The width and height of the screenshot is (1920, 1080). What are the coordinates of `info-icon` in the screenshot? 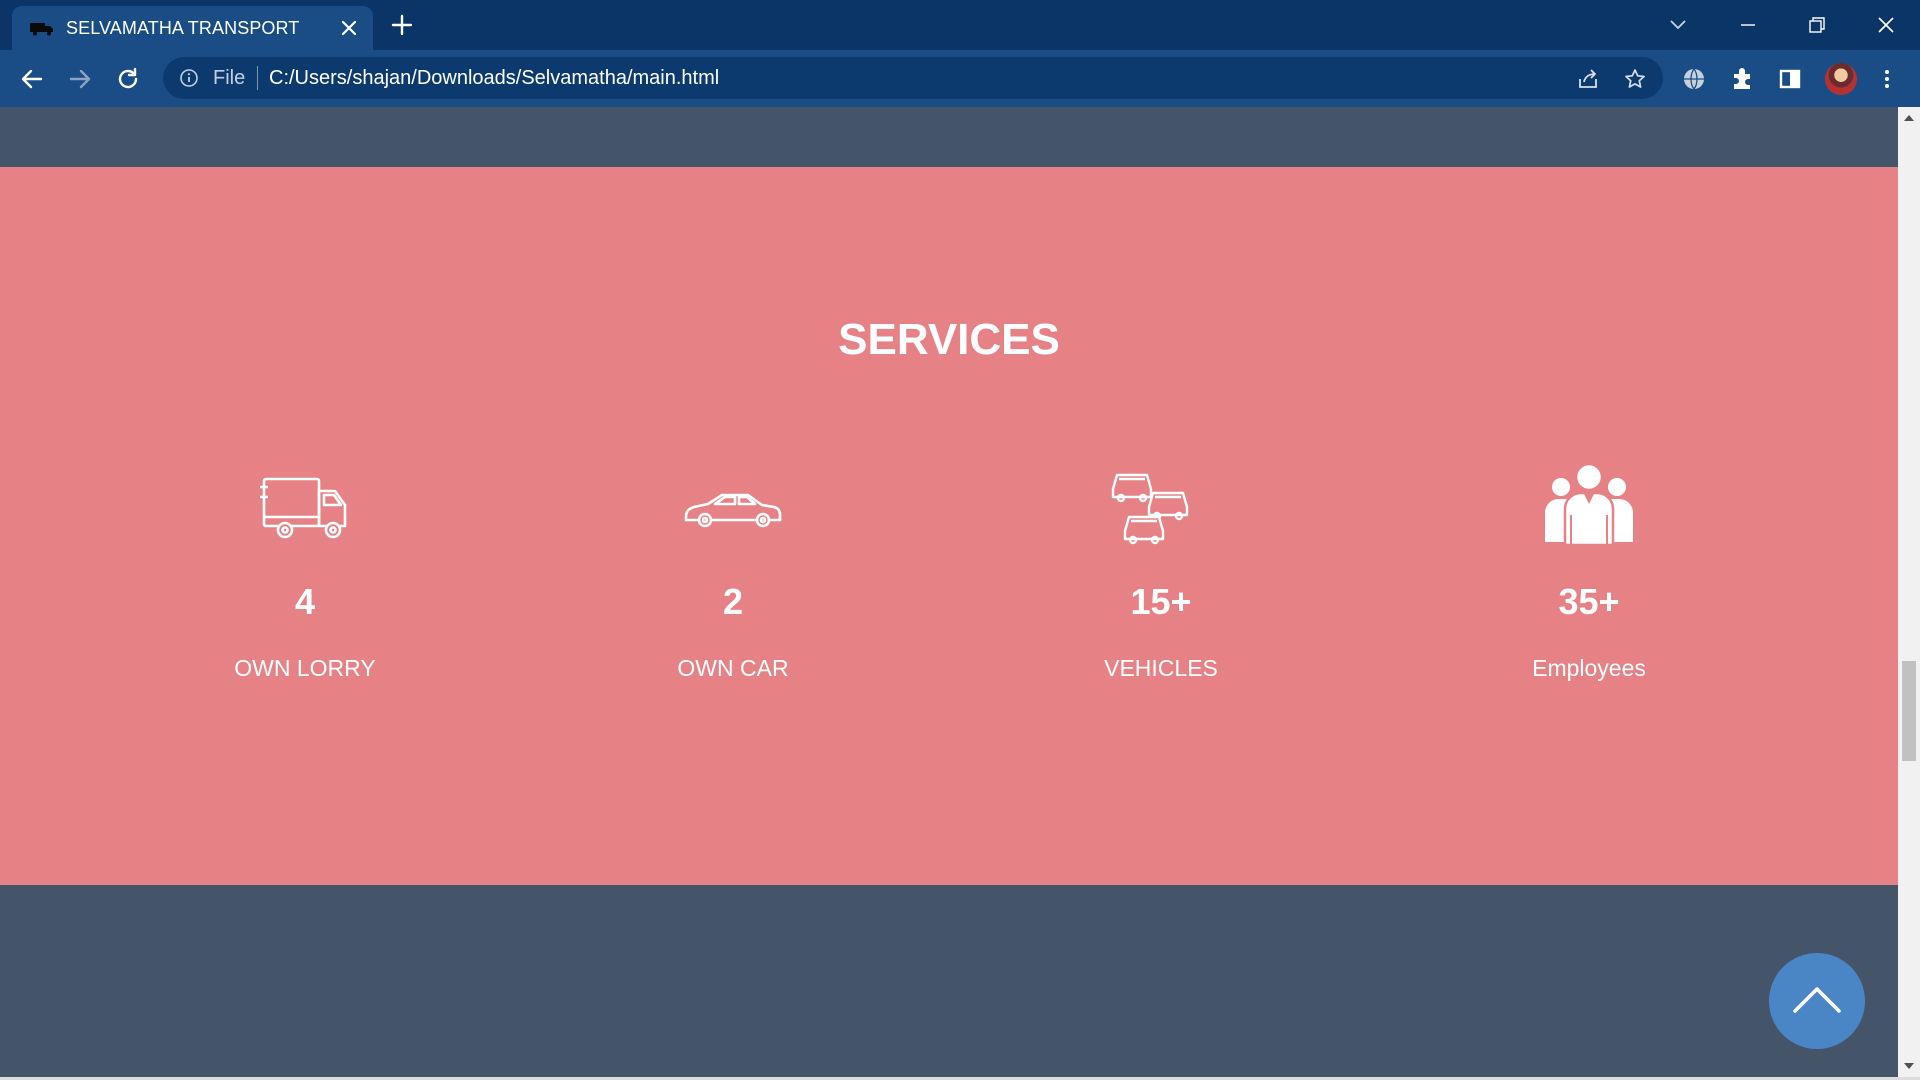 It's located at (189, 78).